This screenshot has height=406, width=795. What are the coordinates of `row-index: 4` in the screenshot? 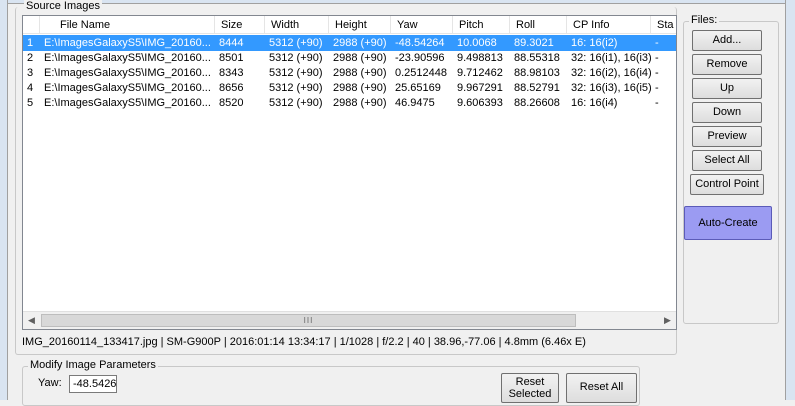 It's located at (30, 88).